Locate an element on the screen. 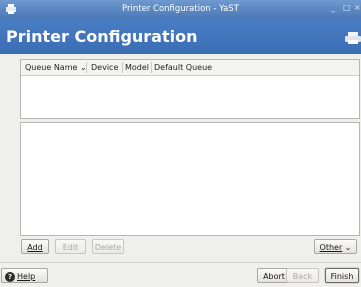 The width and height of the screenshot is (361, 287). edit-button-label: Edit is located at coordinates (70, 247).